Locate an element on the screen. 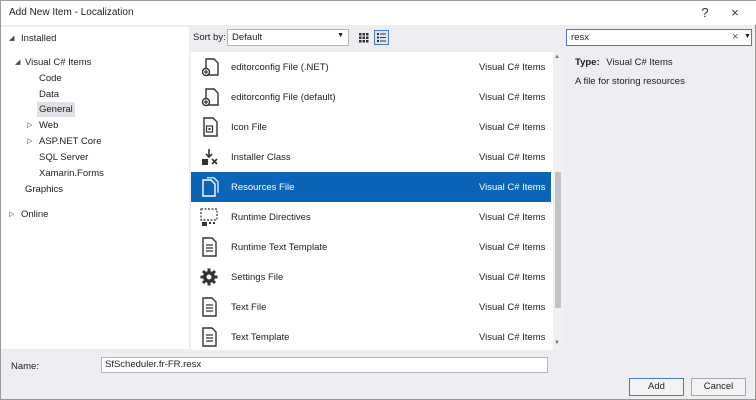 This screenshot has height=400, width=756. tree-item-data: Data is located at coordinates (49, 94).